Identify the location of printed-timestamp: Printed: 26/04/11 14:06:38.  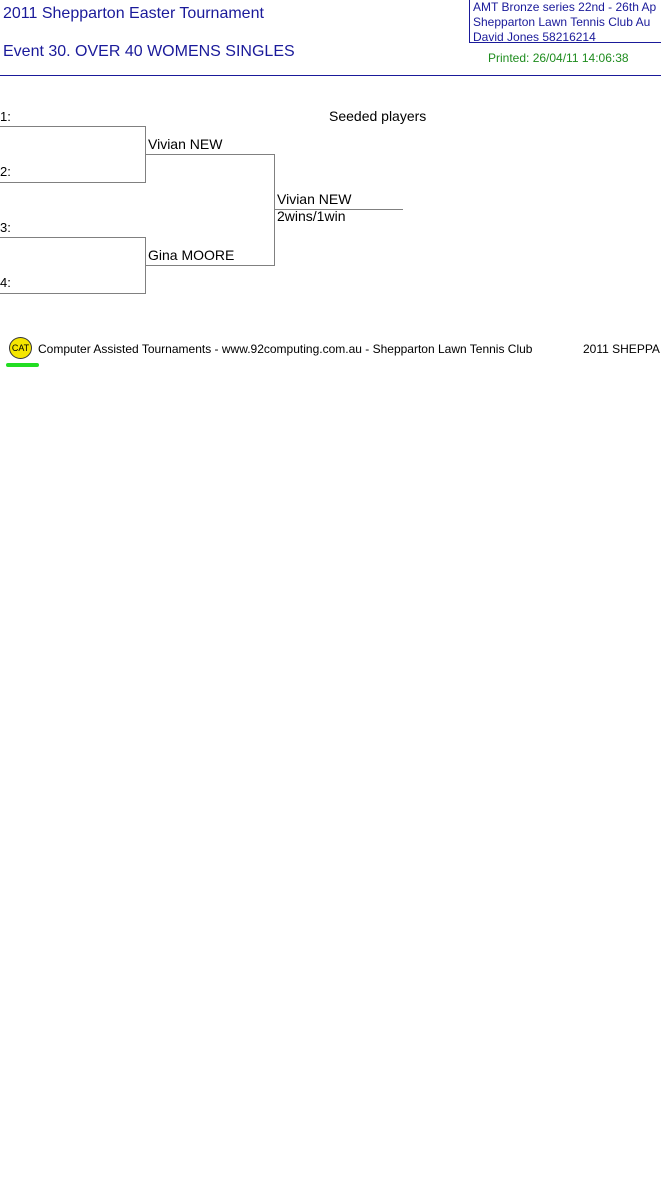
(558, 58).